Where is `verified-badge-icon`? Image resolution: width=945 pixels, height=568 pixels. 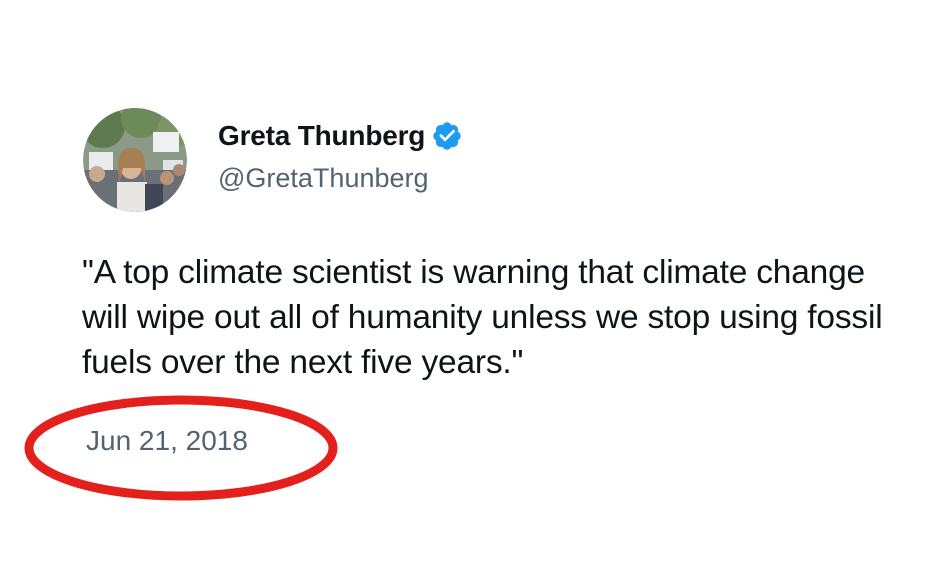
verified-badge-icon is located at coordinates (447, 136).